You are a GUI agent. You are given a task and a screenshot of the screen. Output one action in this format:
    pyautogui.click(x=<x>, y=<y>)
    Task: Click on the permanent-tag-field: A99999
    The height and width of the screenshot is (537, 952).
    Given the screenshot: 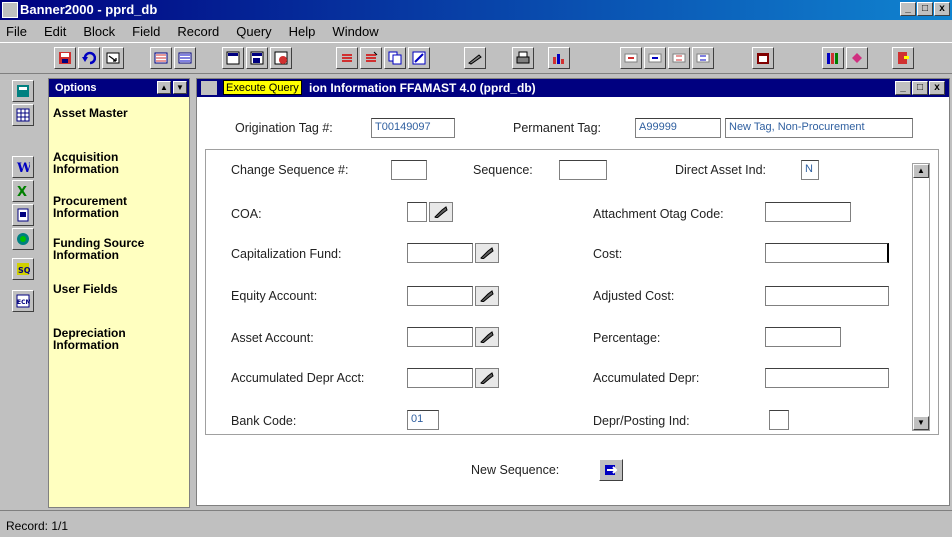 What is the action you would take?
    pyautogui.click(x=678, y=128)
    